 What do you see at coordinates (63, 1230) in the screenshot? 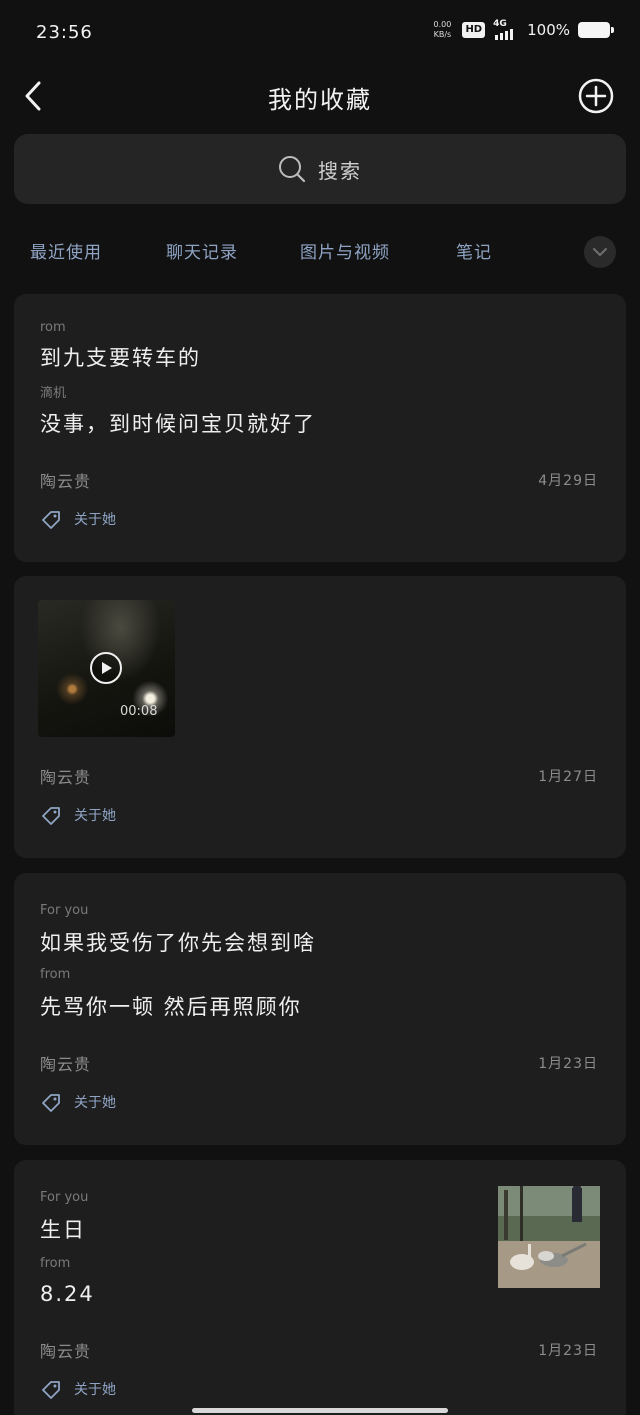
I see `chat-message: 生日` at bounding box center [63, 1230].